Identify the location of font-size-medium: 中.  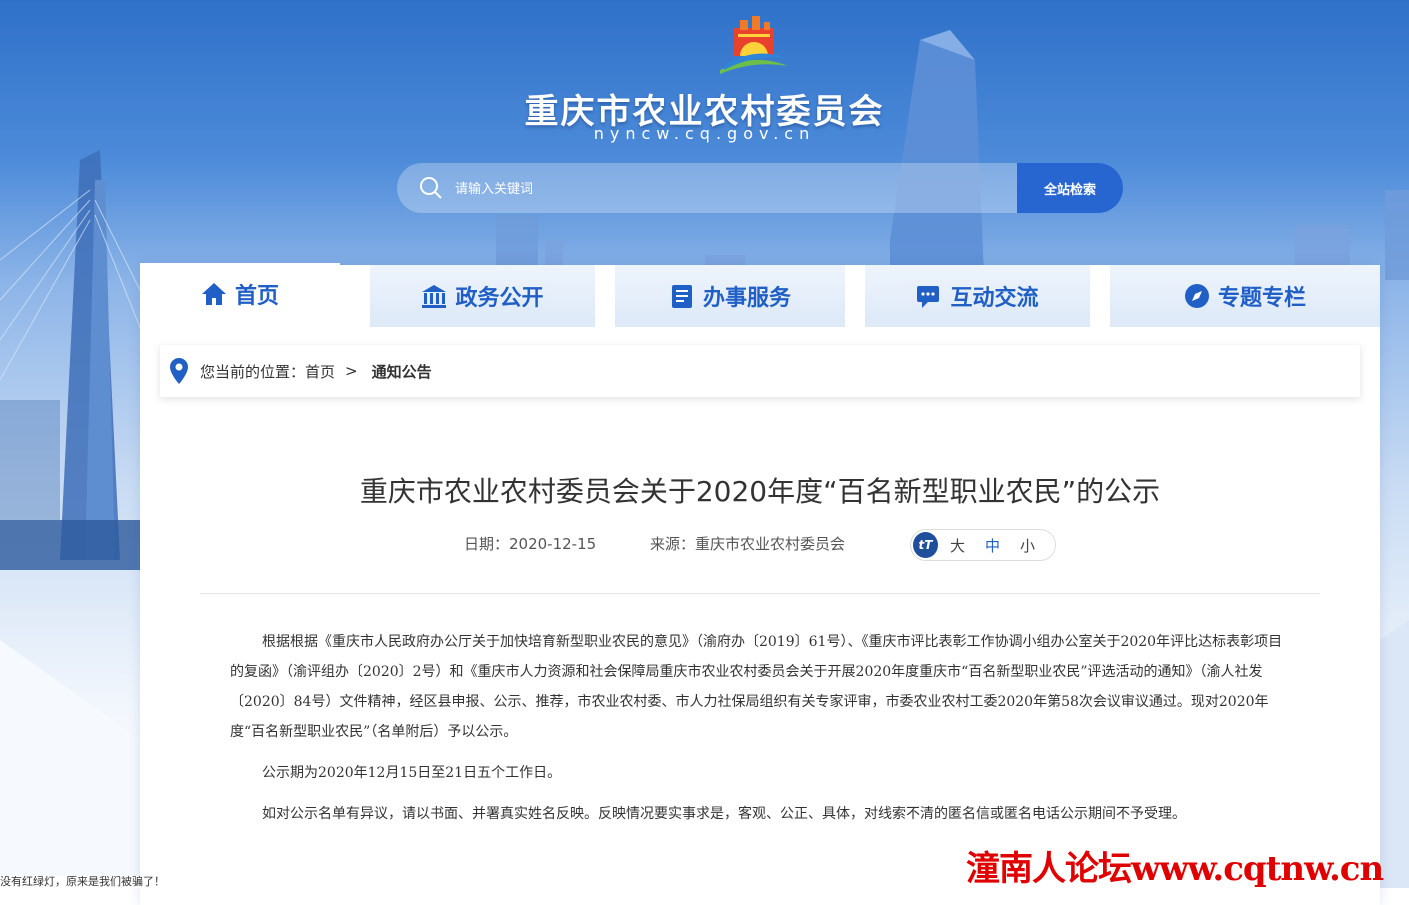
(992, 545).